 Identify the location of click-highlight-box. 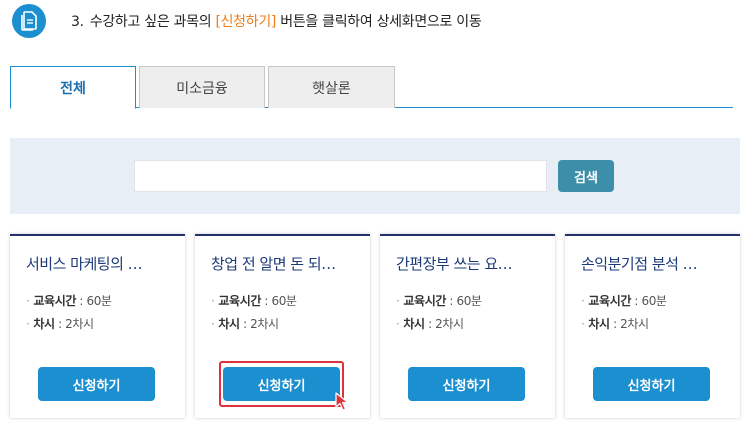
(281, 384).